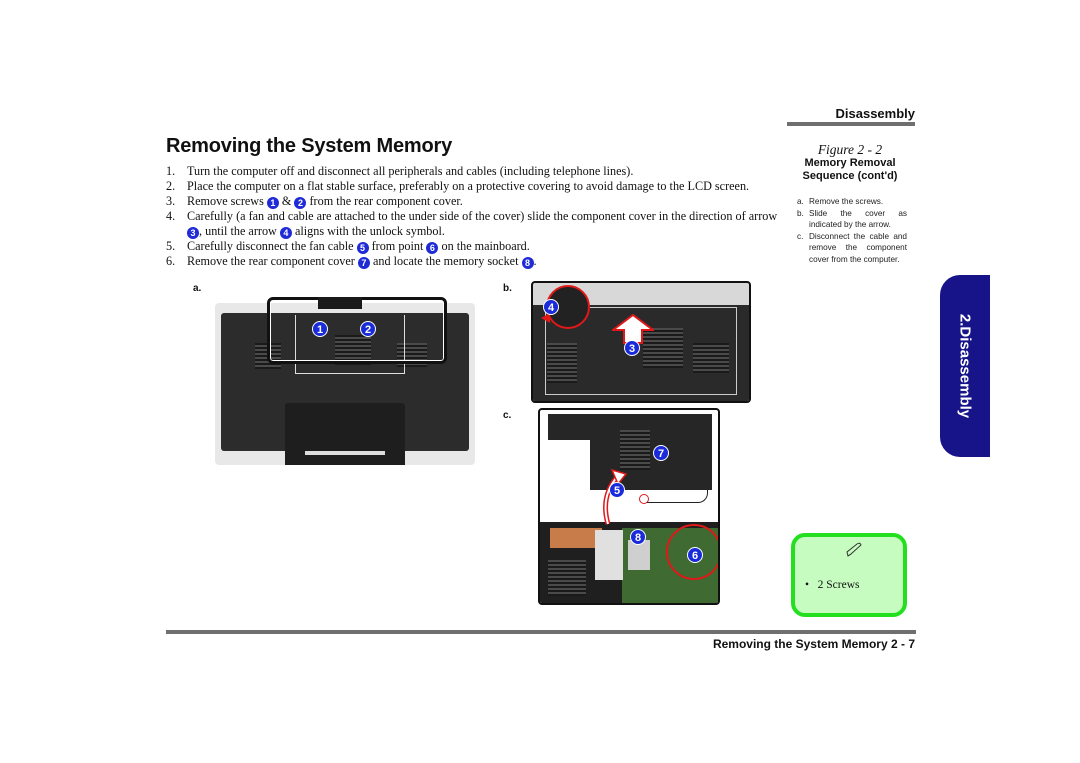 The width and height of the screenshot is (1080, 763). I want to click on step-text: , until the arrow, so click(239, 231).